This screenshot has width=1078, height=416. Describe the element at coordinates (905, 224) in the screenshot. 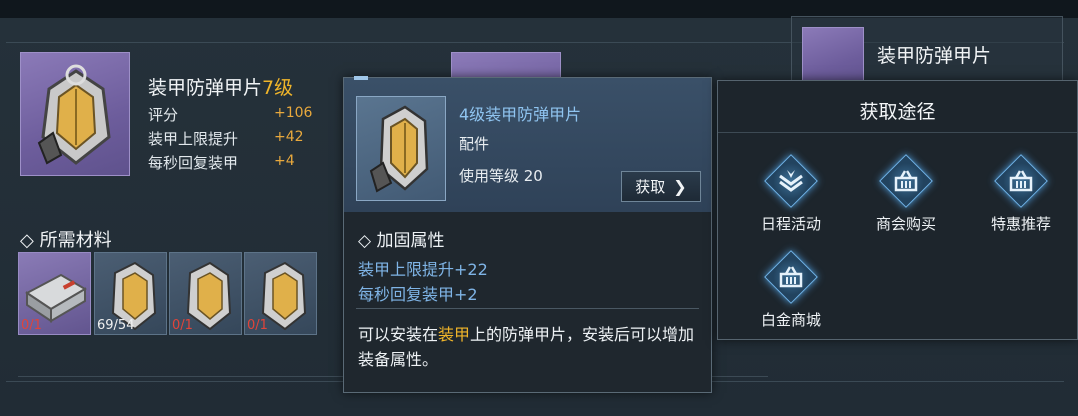

I see `source-label: 商会购买` at that location.